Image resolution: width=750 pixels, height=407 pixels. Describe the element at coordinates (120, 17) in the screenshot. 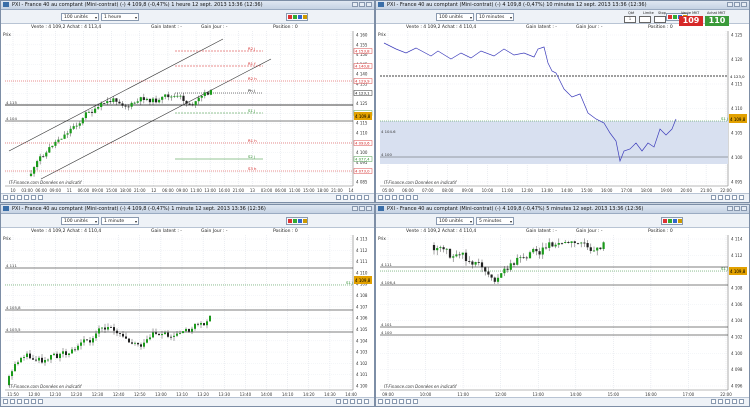

I see `timeframe-select: 1 heure ▾` at that location.